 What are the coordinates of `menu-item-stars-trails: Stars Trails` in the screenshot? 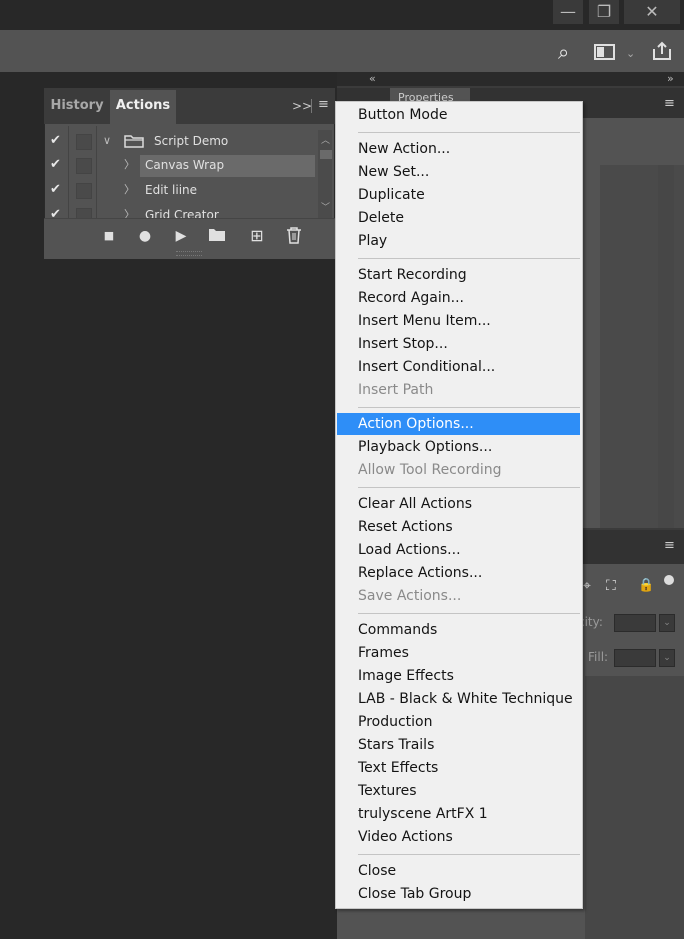 It's located at (458, 745).